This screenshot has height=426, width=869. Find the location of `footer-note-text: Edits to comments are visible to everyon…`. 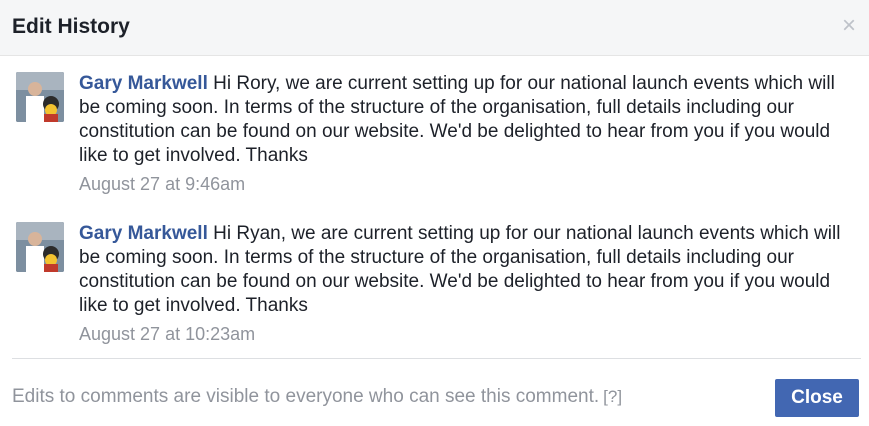

footer-note-text: Edits to comments are visible to everyon… is located at coordinates (306, 396).